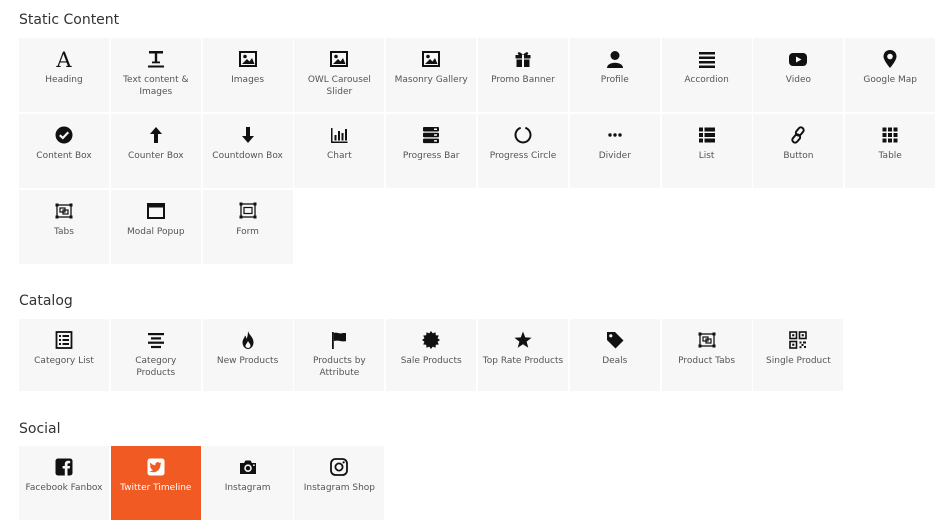 The width and height of the screenshot is (945, 532). Describe the element at coordinates (247, 483) in the screenshot. I see `widget-tile-instagram: Instagram` at that location.